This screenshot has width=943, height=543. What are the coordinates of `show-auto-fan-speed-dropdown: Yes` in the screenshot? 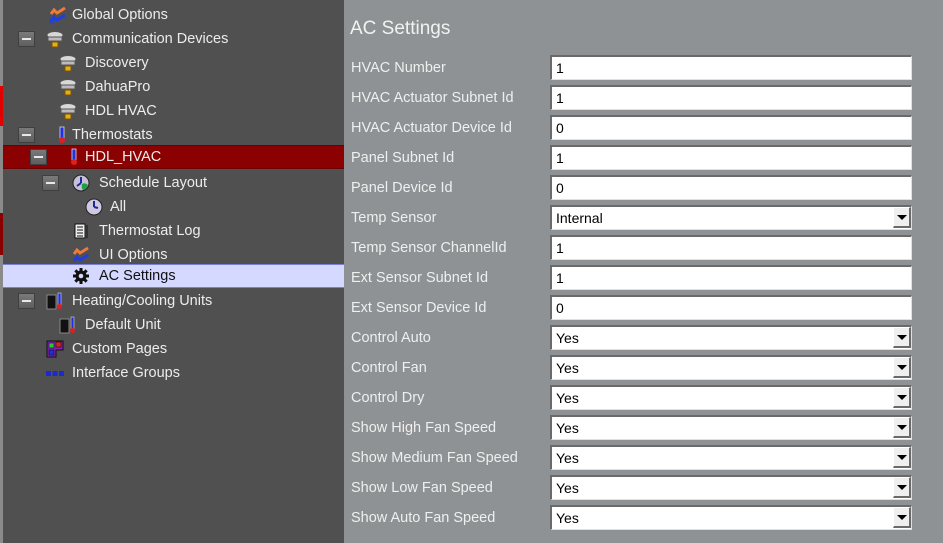 It's located at (731, 517).